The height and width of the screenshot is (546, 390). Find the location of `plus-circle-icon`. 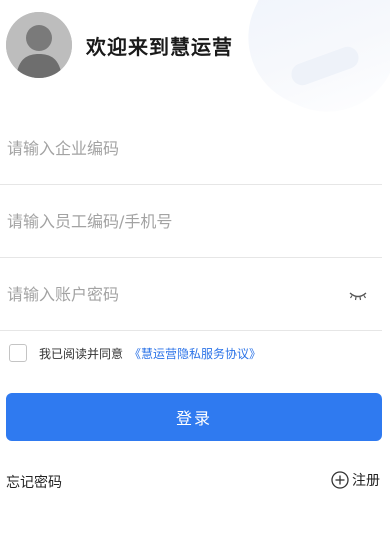

plus-circle-icon is located at coordinates (340, 480).